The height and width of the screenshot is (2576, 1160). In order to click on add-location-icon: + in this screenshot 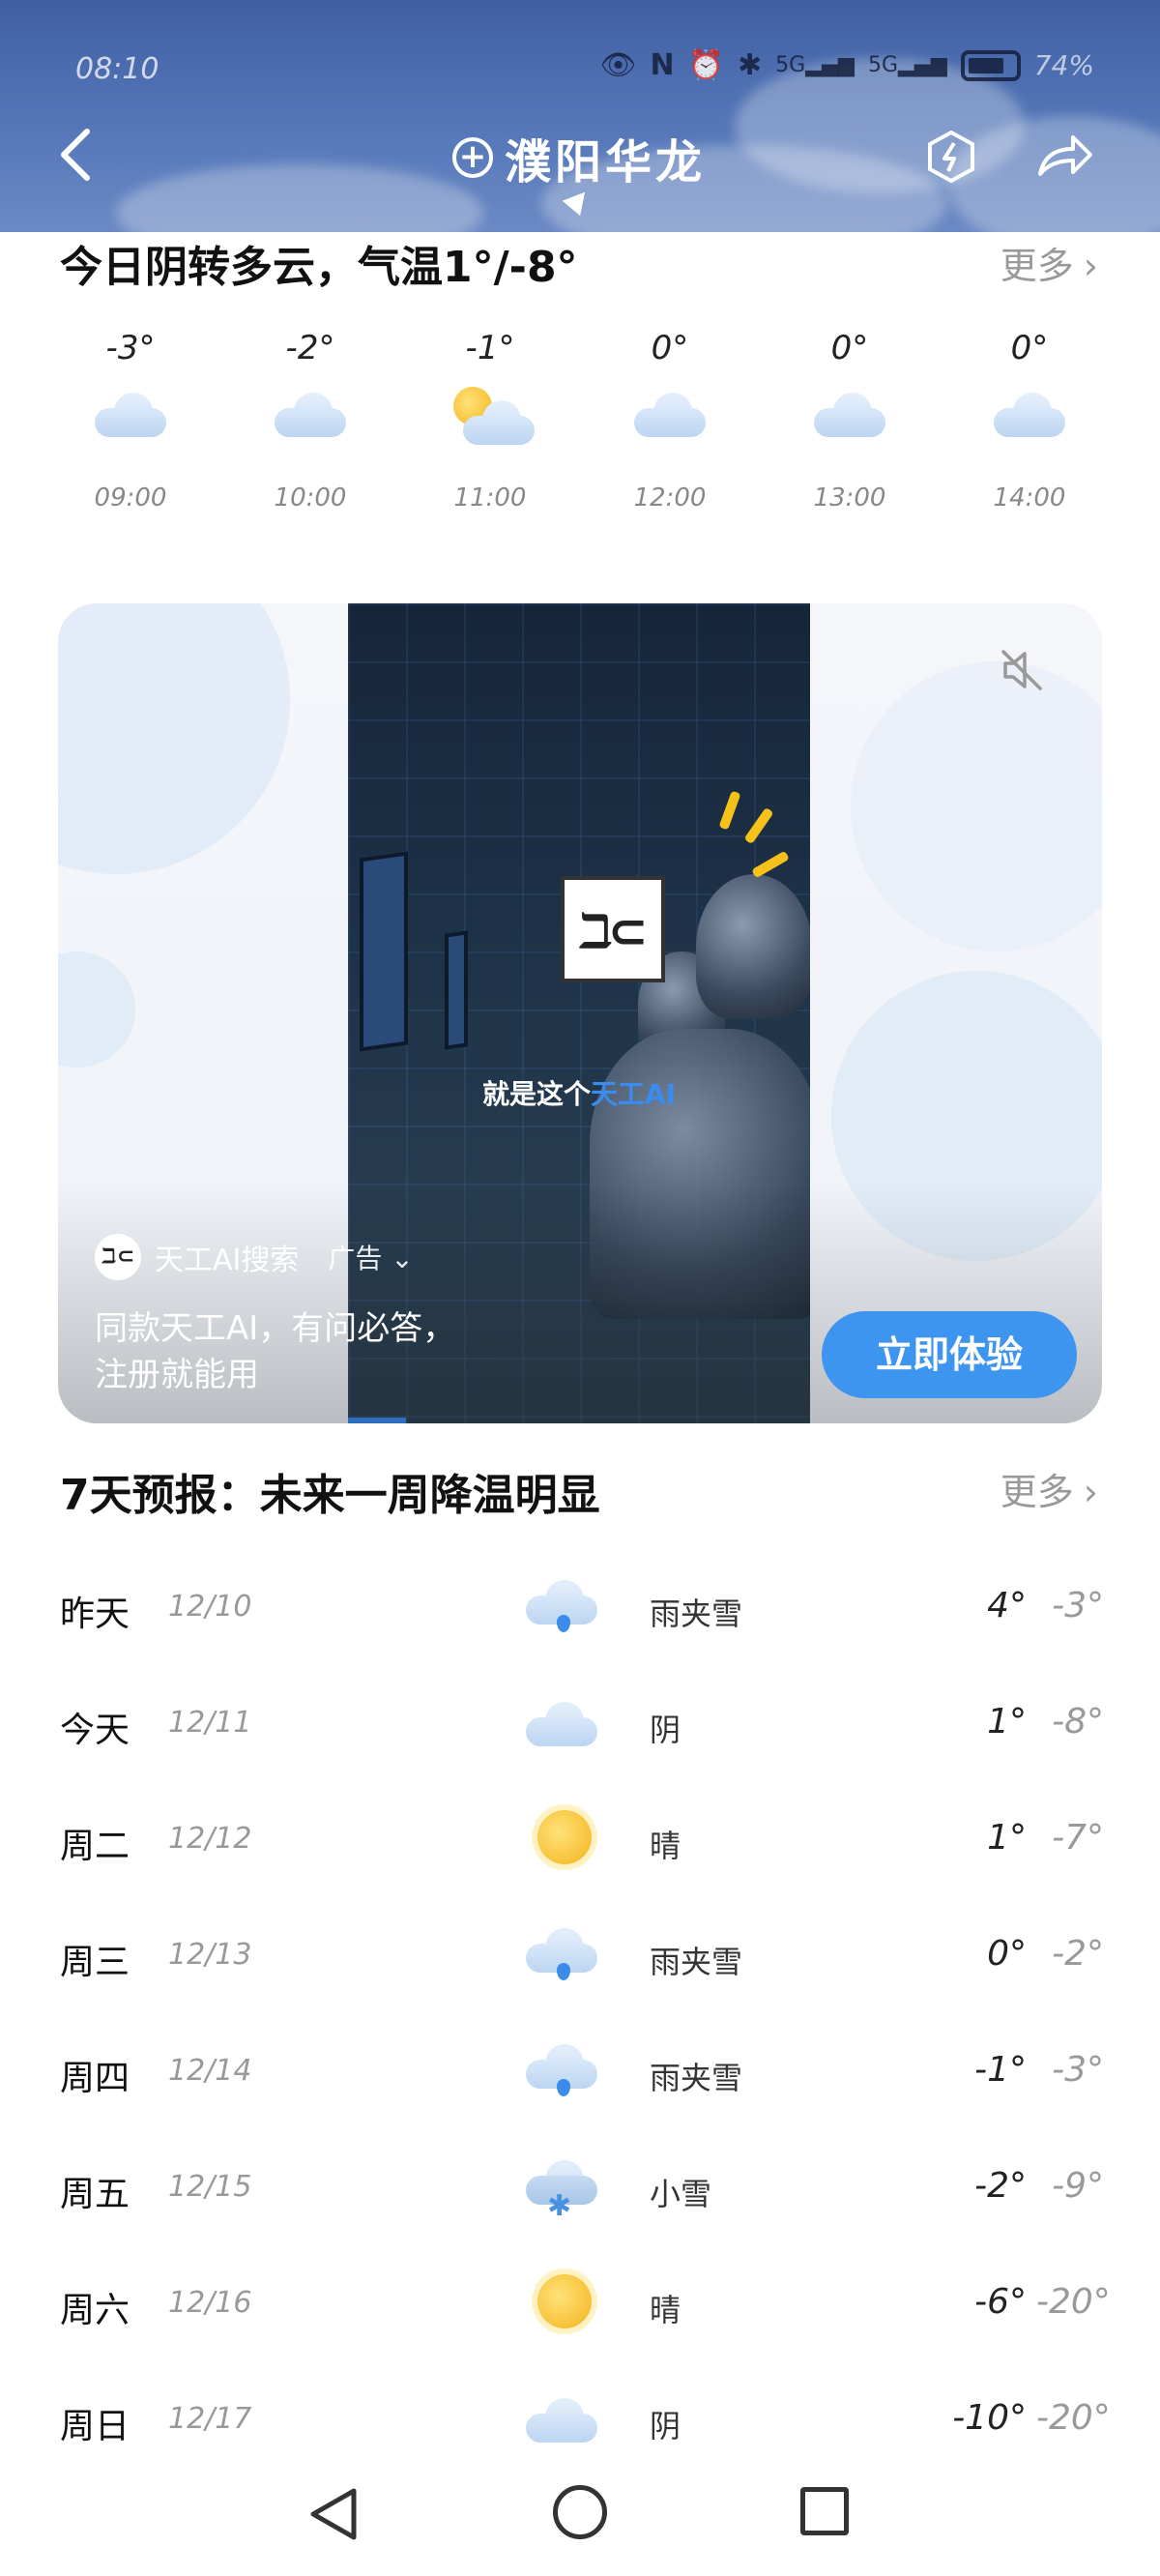, I will do `click(472, 157)`.